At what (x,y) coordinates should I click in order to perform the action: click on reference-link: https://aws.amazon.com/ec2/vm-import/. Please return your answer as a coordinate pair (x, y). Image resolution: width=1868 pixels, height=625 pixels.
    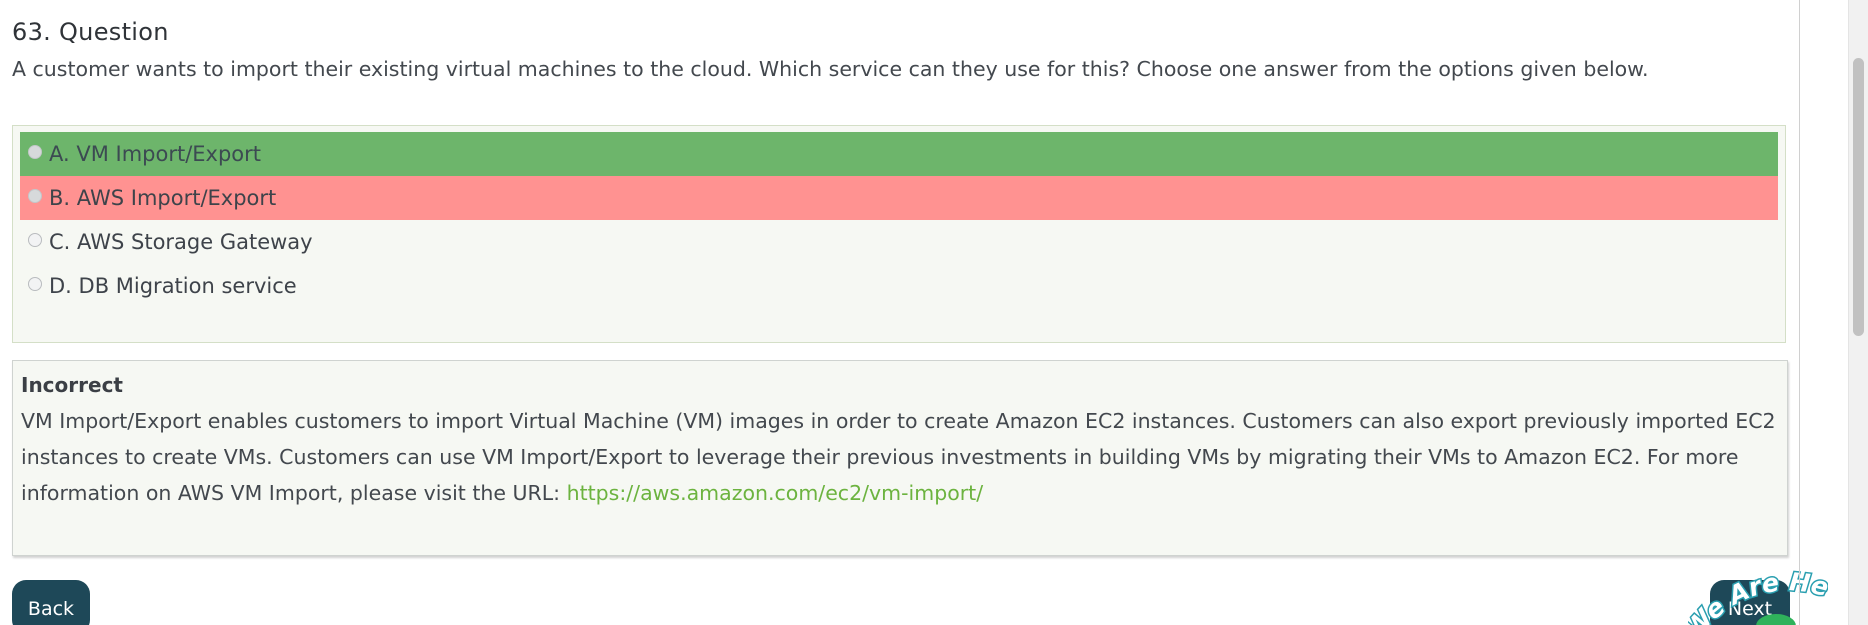
    Looking at the image, I should click on (775, 493).